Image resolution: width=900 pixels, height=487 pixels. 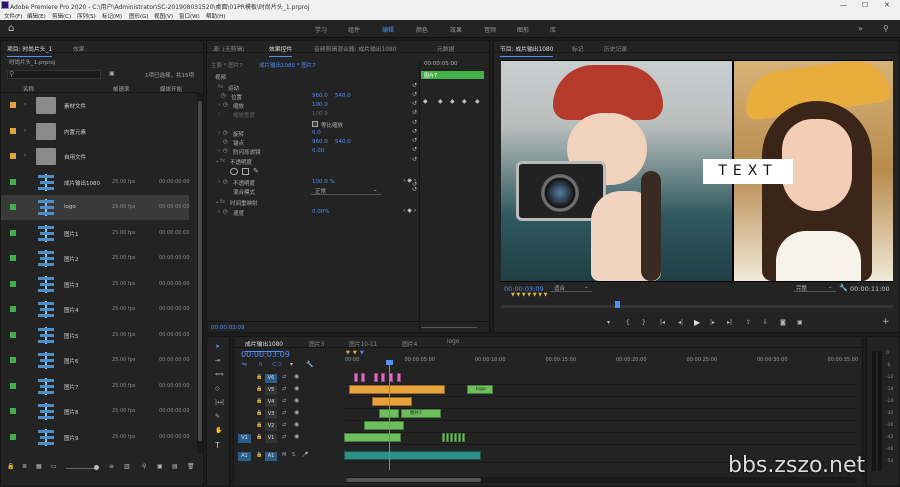 I want to click on project-item: 图片8 25.00 fps 00:00:00:00, so click(x=95, y=411).